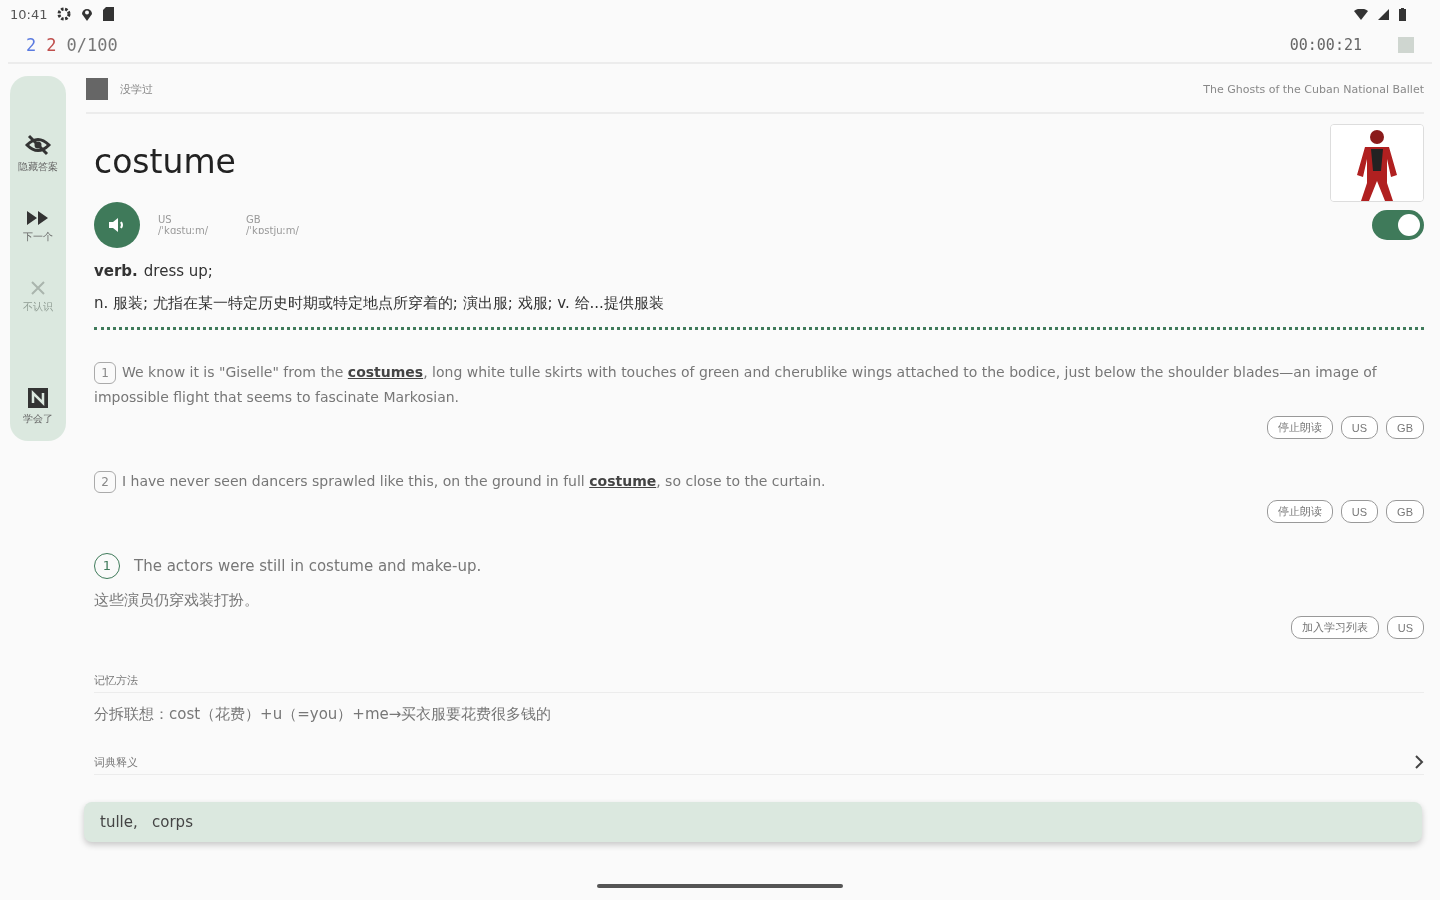 This screenshot has width=1440, height=900. Describe the element at coordinates (177, 600) in the screenshot. I see `example-translation: 这些演员仍穿戏装打扮。` at that location.